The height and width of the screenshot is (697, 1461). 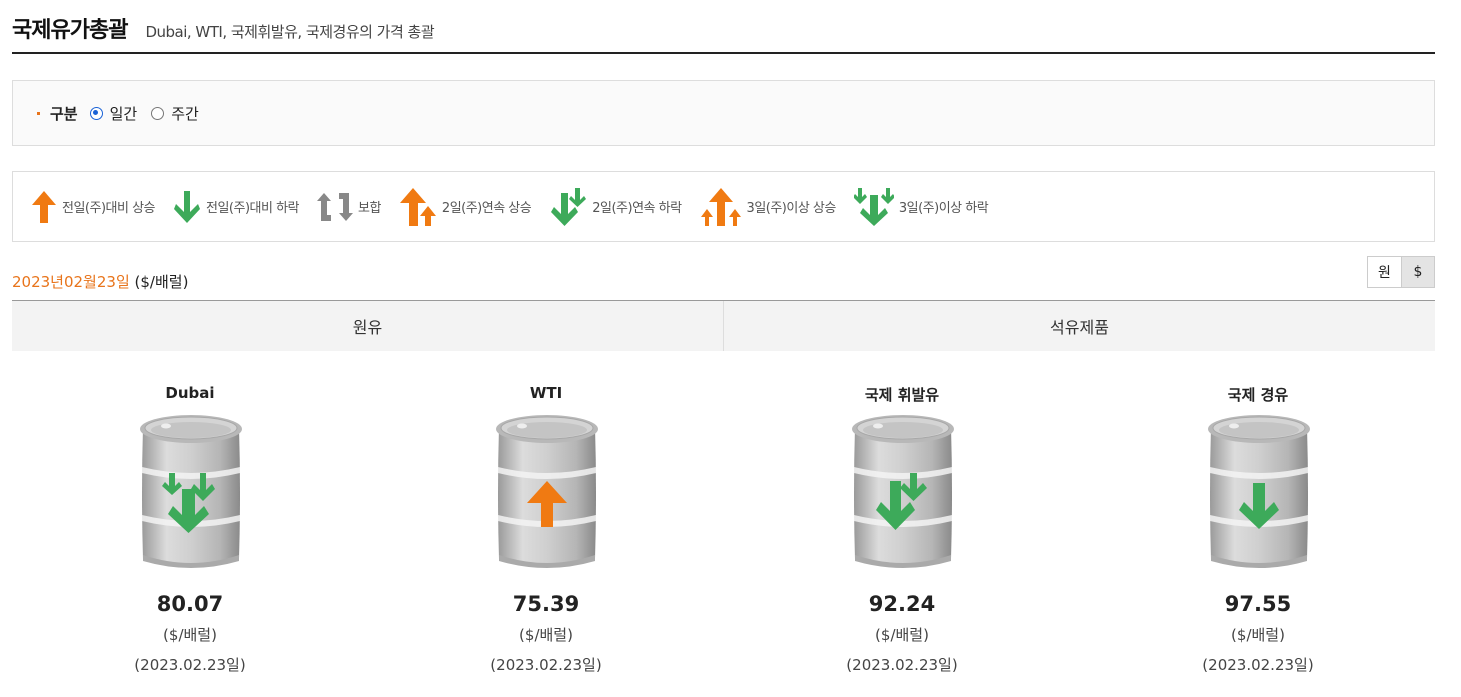 I want to click on legend-label: 보합, so click(x=369, y=208).